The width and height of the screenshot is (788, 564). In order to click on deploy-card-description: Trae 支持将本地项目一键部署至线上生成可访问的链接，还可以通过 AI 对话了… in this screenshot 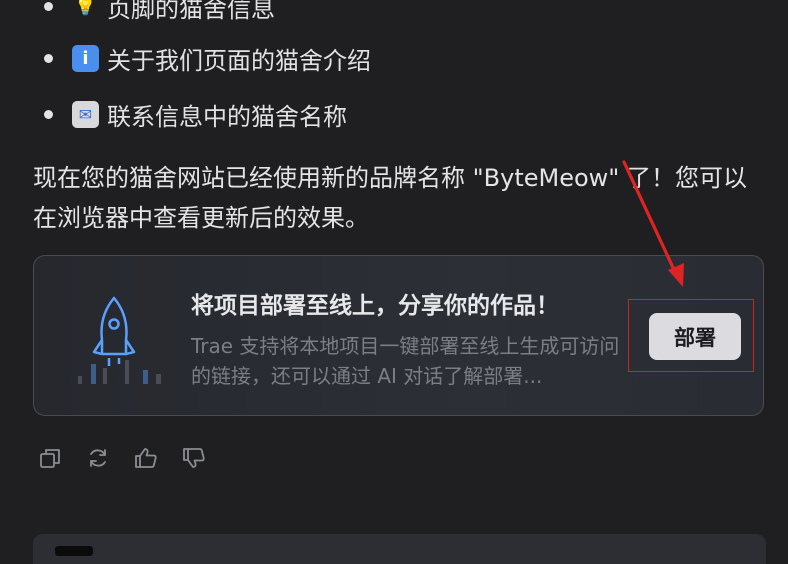, I will do `click(405, 361)`.